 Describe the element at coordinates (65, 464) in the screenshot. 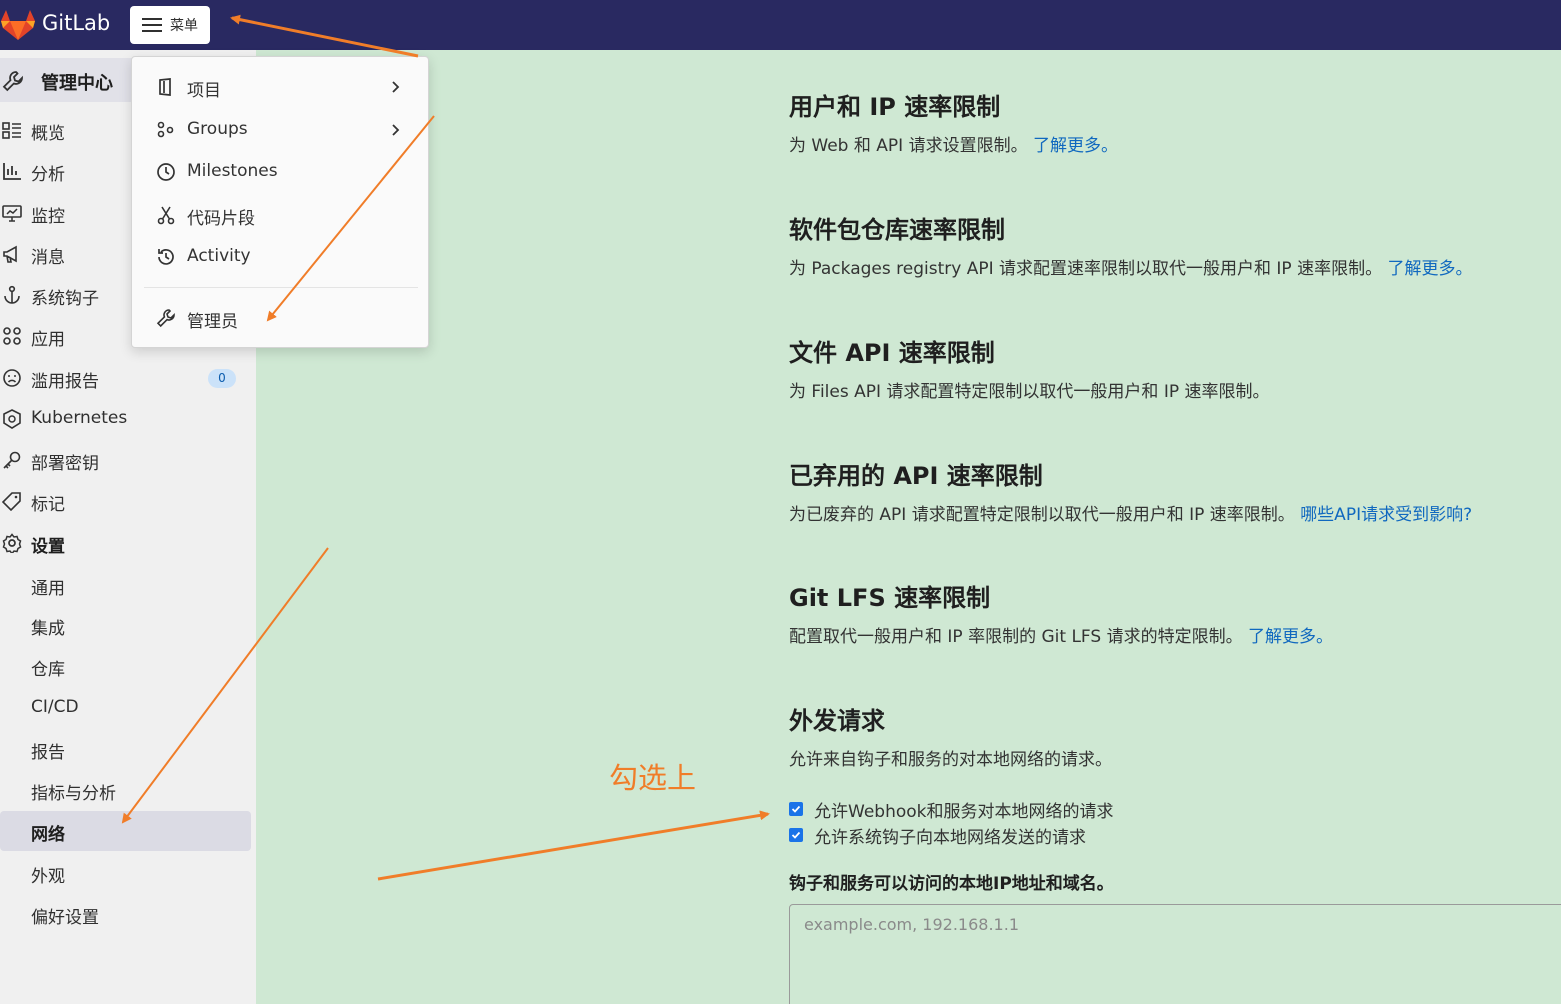

I see `sidebar-item-label: 部署密钥` at that location.